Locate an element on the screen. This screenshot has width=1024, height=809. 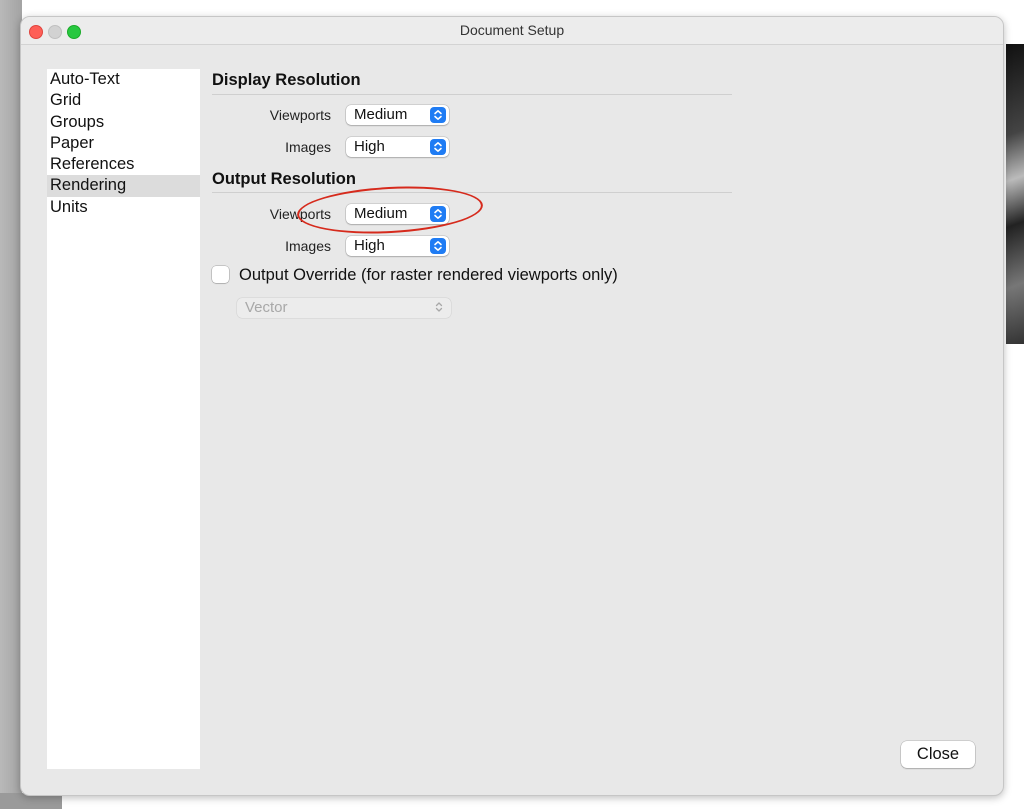
display-viewports-popup: Medium is located at coordinates (397, 115).